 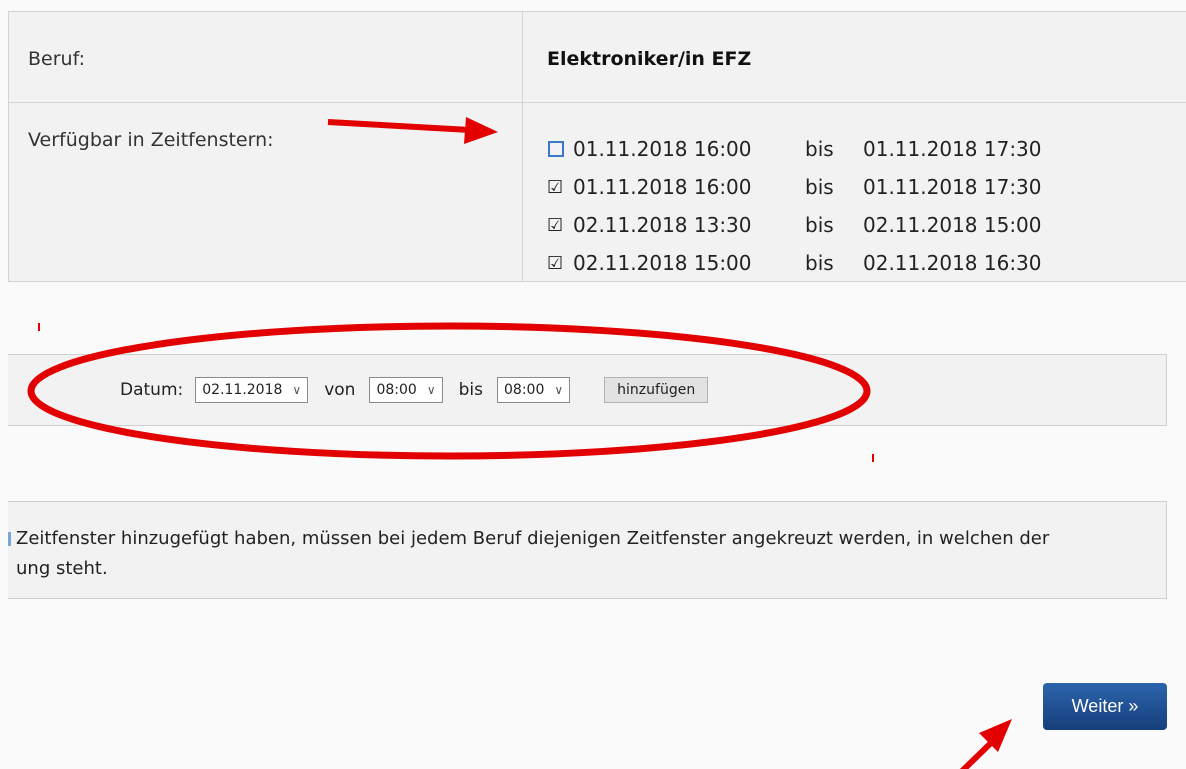 I want to click on zeitfenster-label: Verfügbar in Zeitfenstern:, so click(x=151, y=140).